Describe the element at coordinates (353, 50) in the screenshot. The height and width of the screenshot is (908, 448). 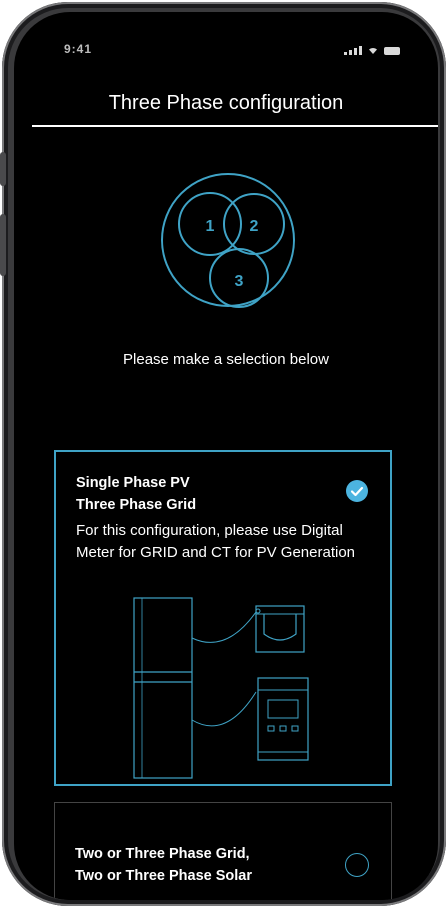
I see `signal-icon` at that location.